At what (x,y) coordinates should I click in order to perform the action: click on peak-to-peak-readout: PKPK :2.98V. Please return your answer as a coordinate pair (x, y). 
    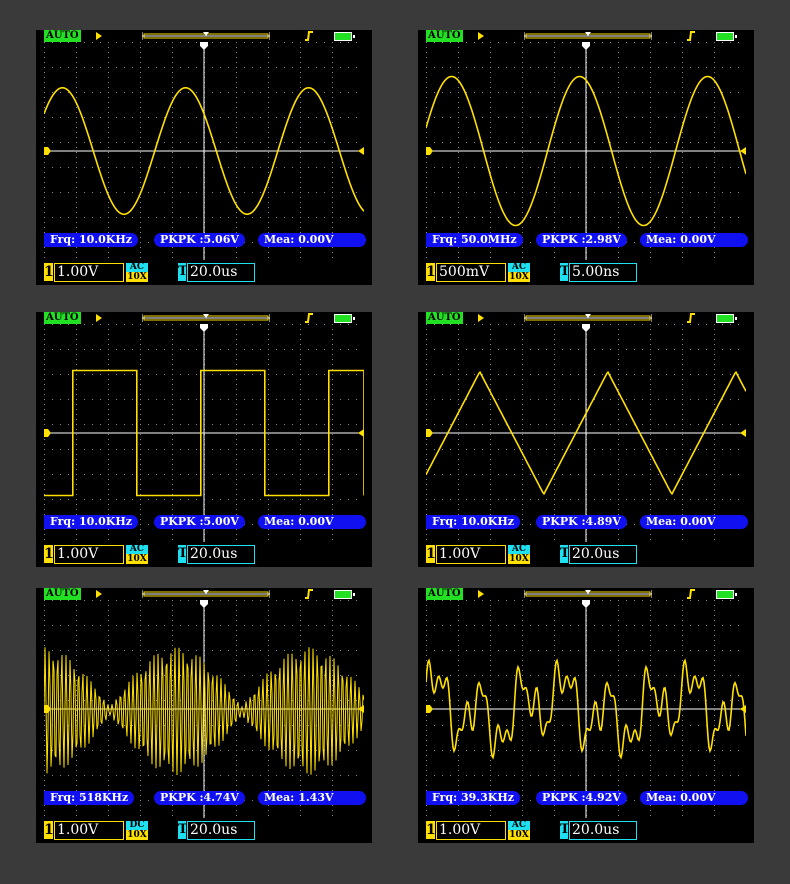
    Looking at the image, I should click on (581, 240).